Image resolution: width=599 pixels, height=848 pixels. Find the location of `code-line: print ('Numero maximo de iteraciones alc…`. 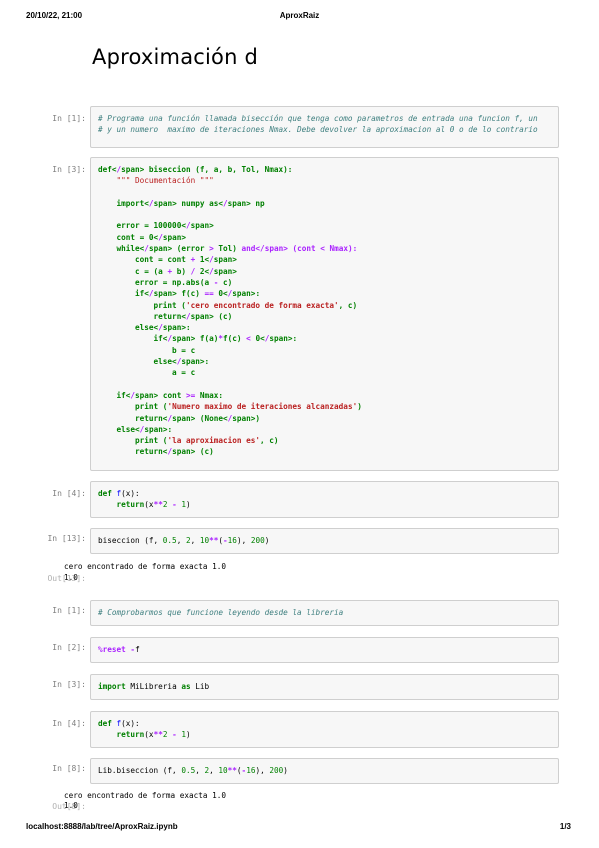

code-line: print ('Numero maximo de iteraciones alc… is located at coordinates (230, 407).